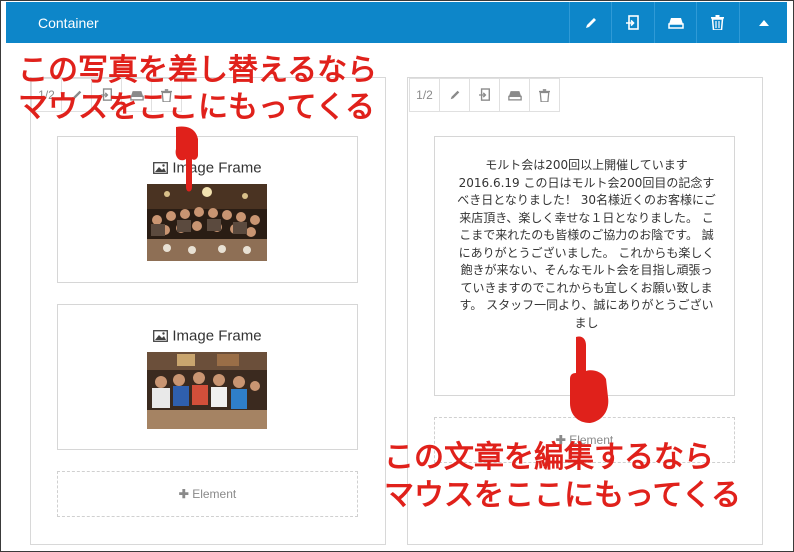  Describe the element at coordinates (196, 107) in the screenshot. I see `annotation-top-line2: マウスをここにもってくる` at that location.